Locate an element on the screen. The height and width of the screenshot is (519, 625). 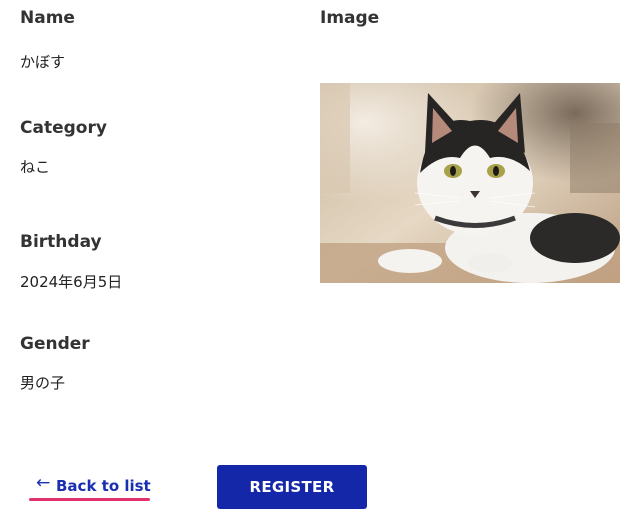
name-label: Name is located at coordinates (47, 18).